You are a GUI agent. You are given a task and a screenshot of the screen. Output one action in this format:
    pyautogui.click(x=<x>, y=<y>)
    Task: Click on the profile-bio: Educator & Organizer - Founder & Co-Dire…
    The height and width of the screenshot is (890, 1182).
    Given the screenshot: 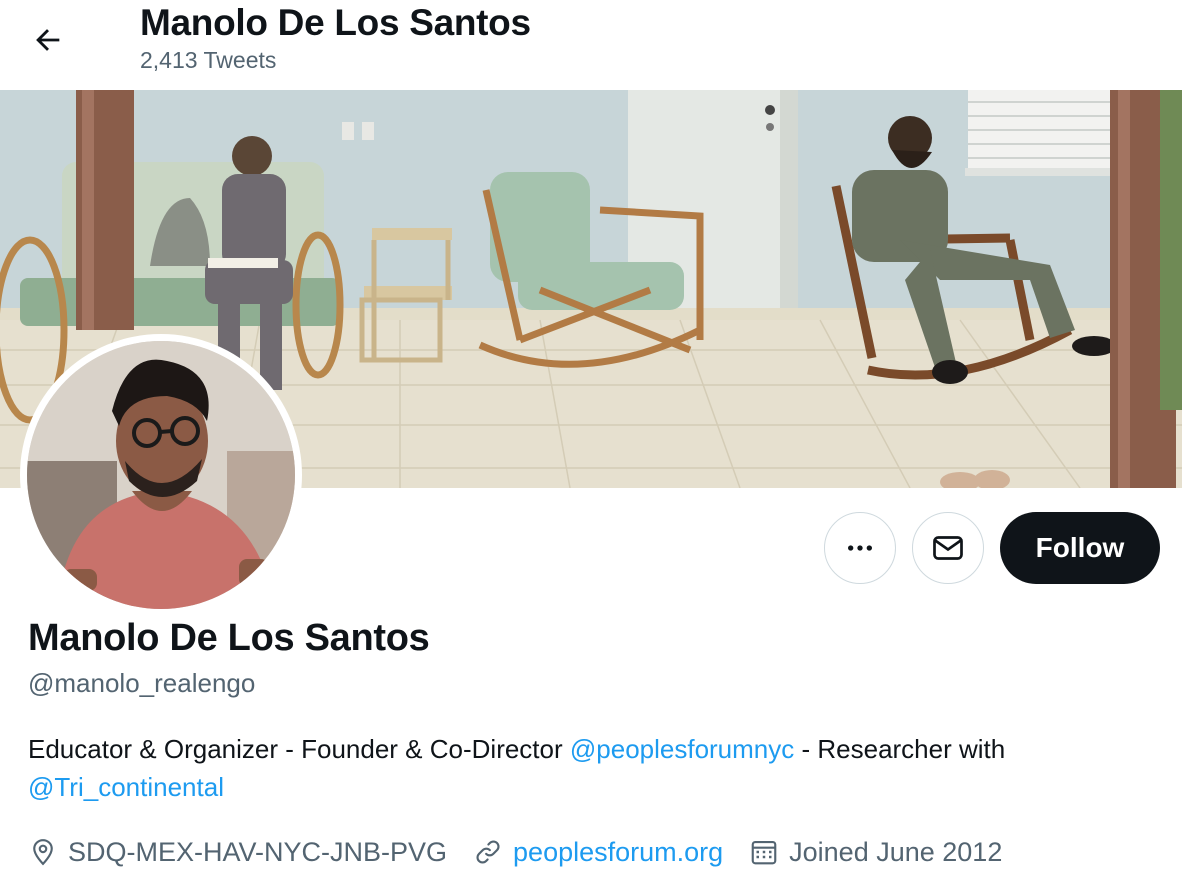 What is the action you would take?
    pyautogui.click(x=598, y=768)
    